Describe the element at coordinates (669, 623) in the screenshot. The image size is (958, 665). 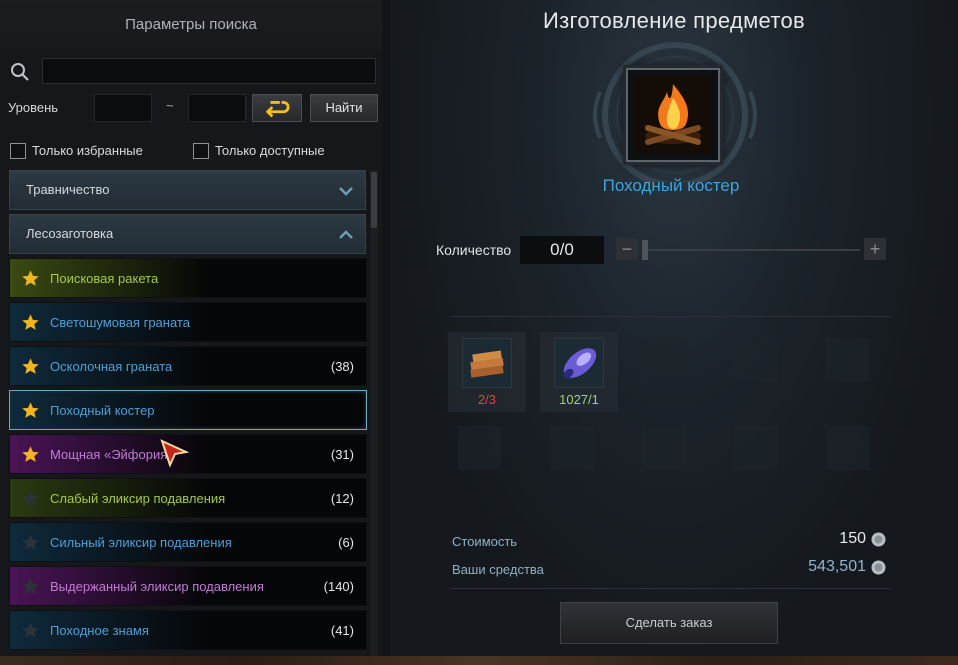
I see `place-order-button: Сделать заказ` at that location.